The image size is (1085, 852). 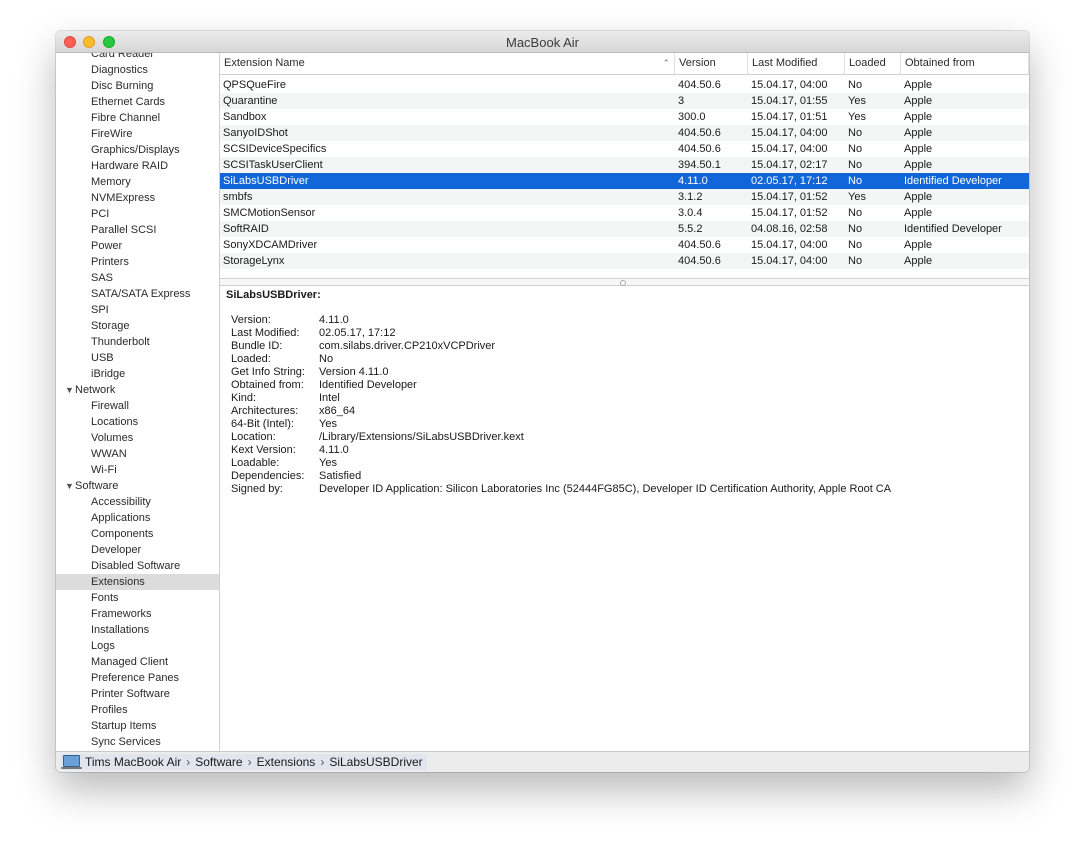 I want to click on column-header-extension-name: Extension Name ⌃, so click(x=447, y=63).